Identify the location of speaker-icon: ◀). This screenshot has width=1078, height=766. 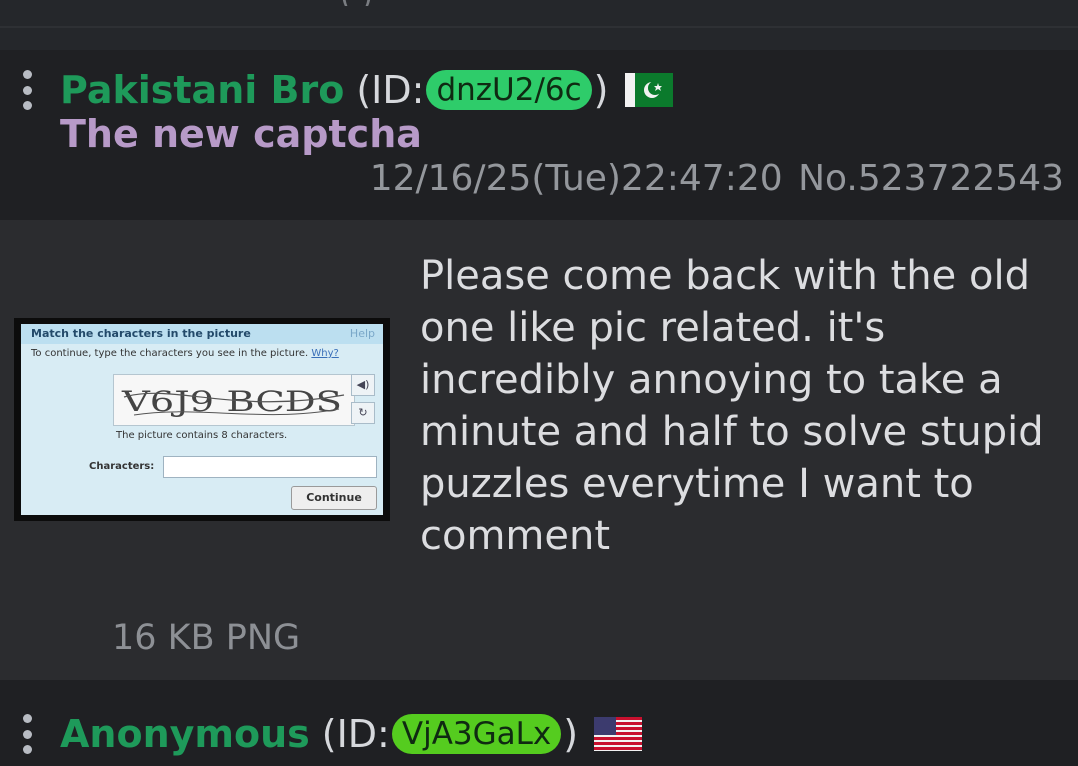
(363, 385).